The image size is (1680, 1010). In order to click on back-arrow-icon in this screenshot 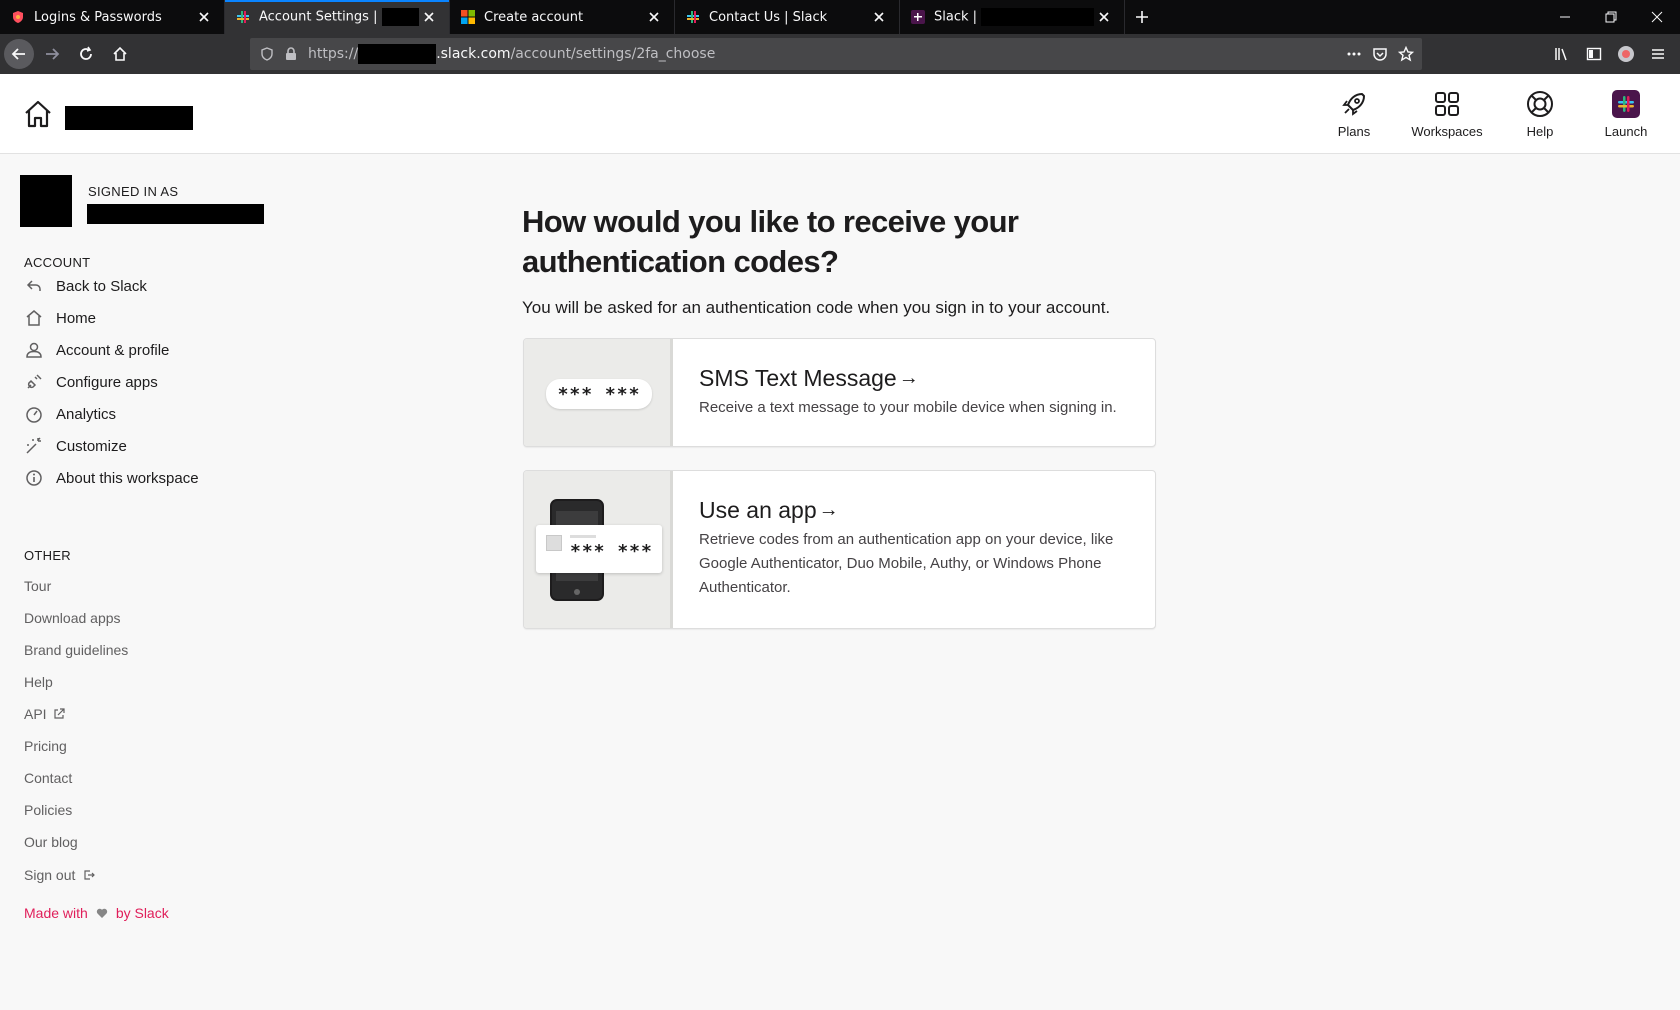, I will do `click(18, 54)`.